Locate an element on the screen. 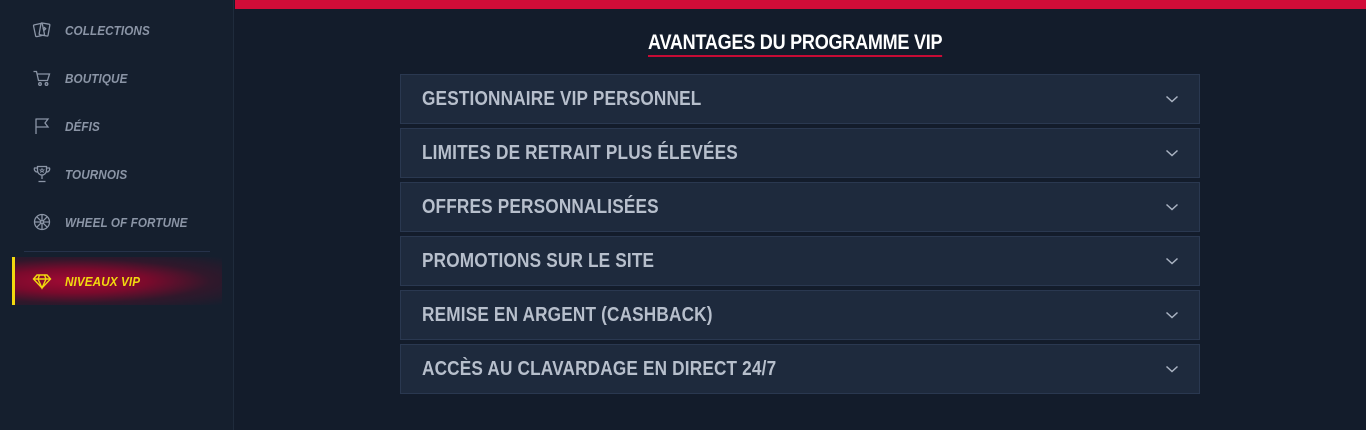  wheel-icon is located at coordinates (42, 222).